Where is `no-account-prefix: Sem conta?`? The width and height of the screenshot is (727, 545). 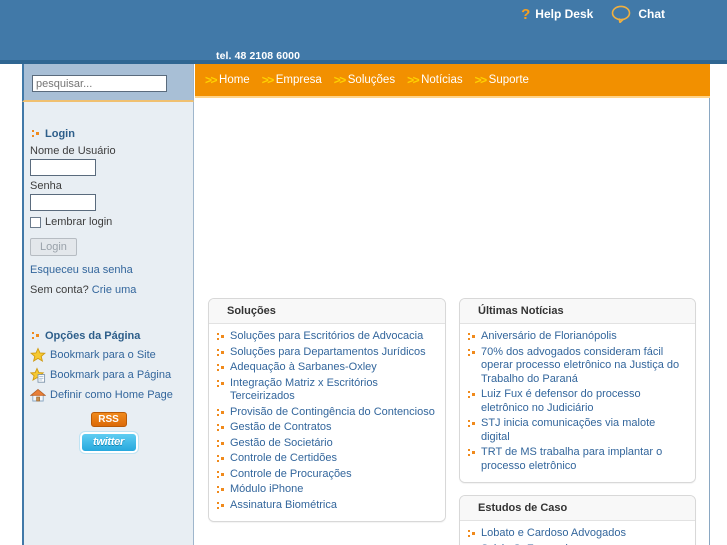
no-account-prefix: Sem conta? is located at coordinates (61, 290).